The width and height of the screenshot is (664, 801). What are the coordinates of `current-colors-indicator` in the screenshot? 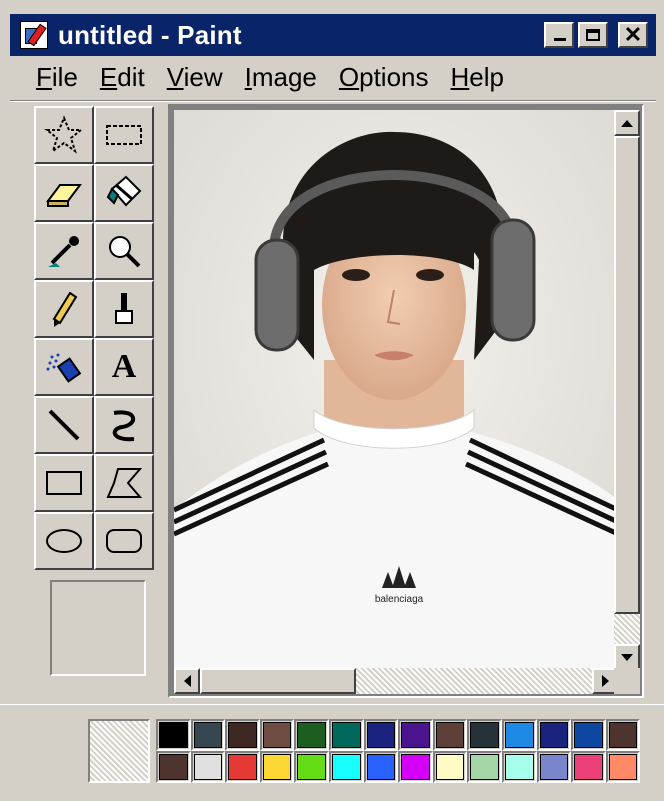 It's located at (119, 751).